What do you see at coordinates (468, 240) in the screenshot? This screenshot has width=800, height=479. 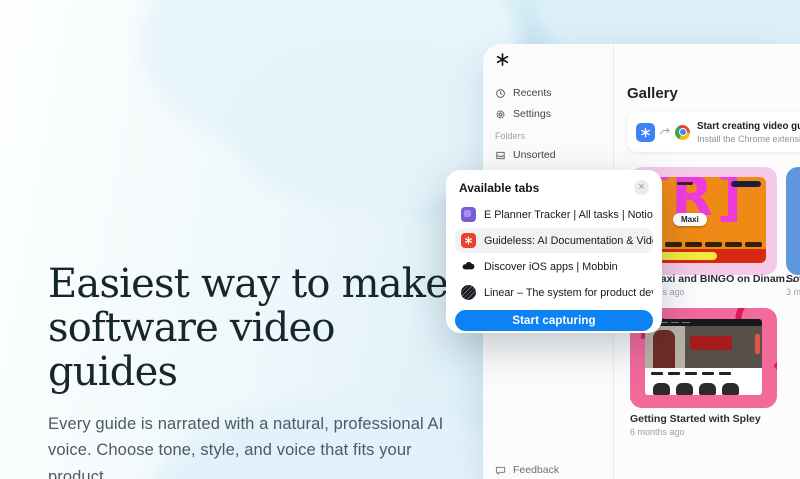 I see `guideless-favicon-icon` at bounding box center [468, 240].